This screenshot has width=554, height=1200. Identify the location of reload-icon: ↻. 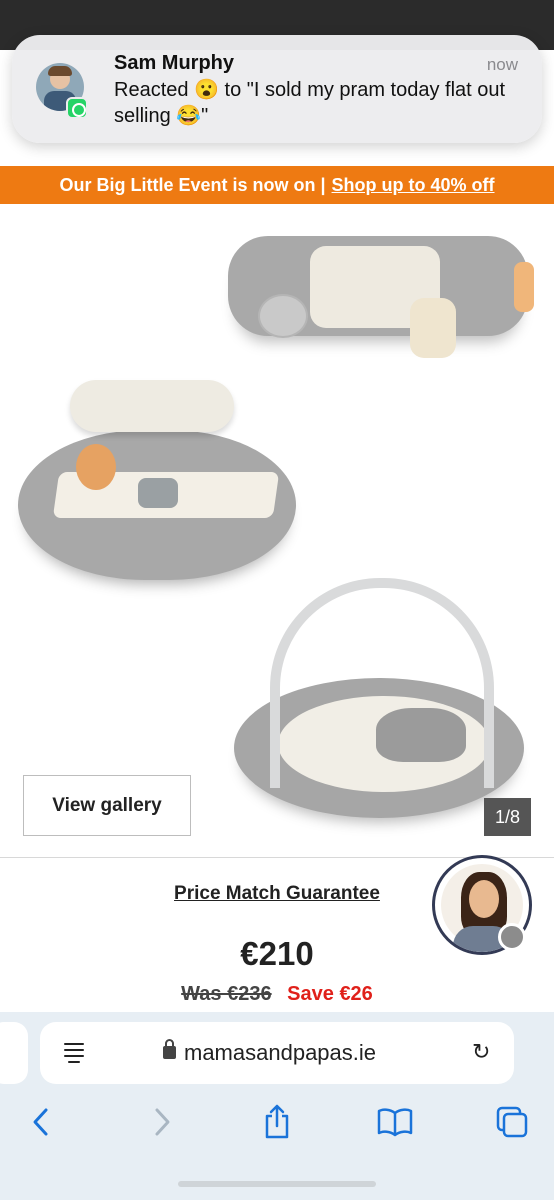
(483, 1052).